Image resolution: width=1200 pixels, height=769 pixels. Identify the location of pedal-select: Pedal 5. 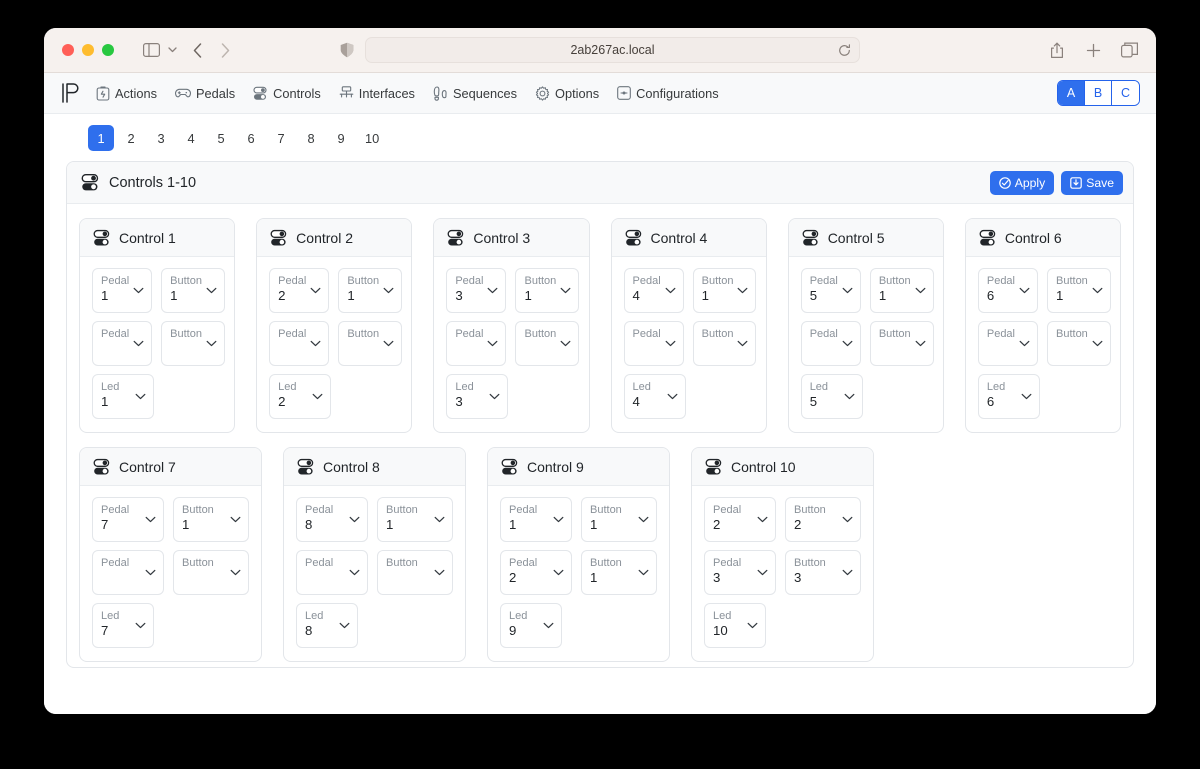
(830, 290).